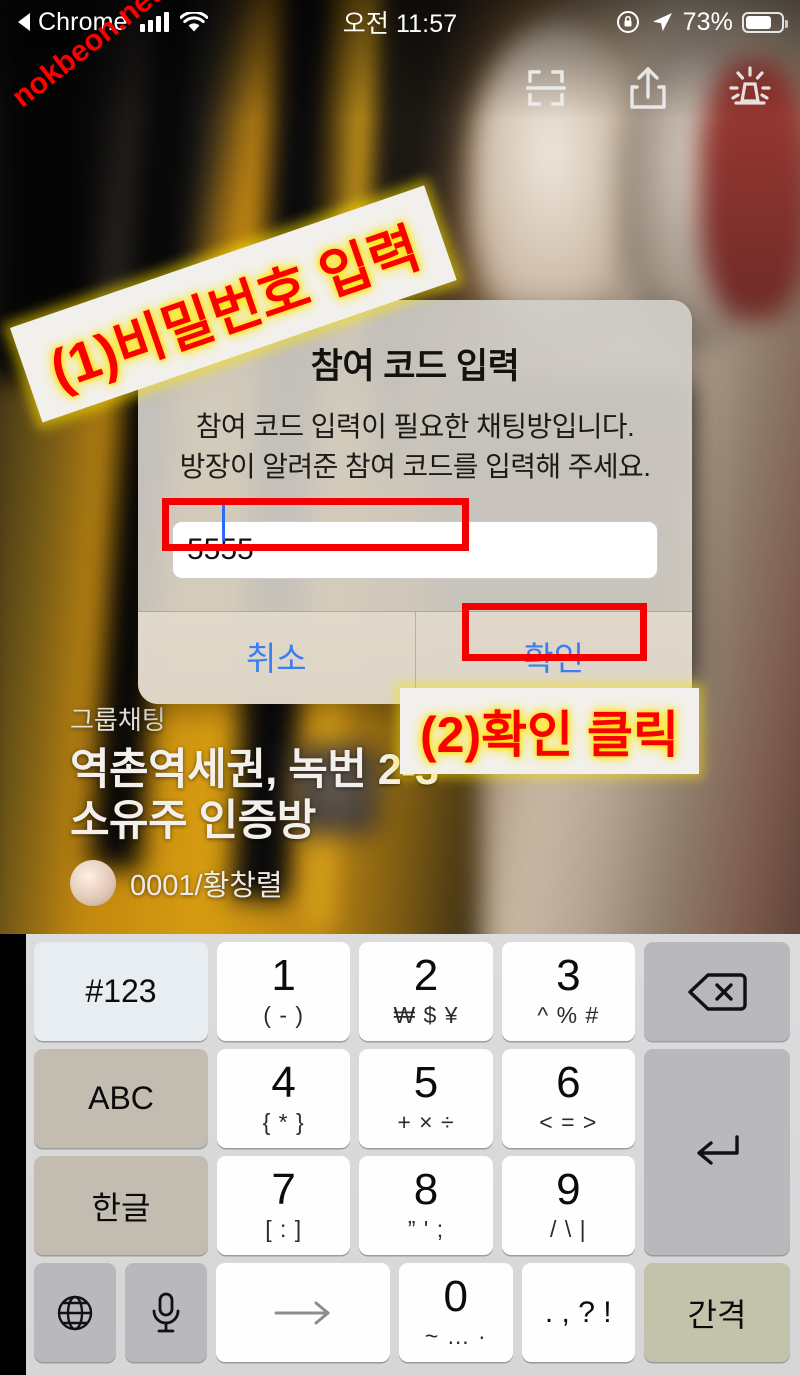 Image resolution: width=800 pixels, height=1375 pixels. Describe the element at coordinates (283, 1189) in the screenshot. I see `key-label: 7` at that location.